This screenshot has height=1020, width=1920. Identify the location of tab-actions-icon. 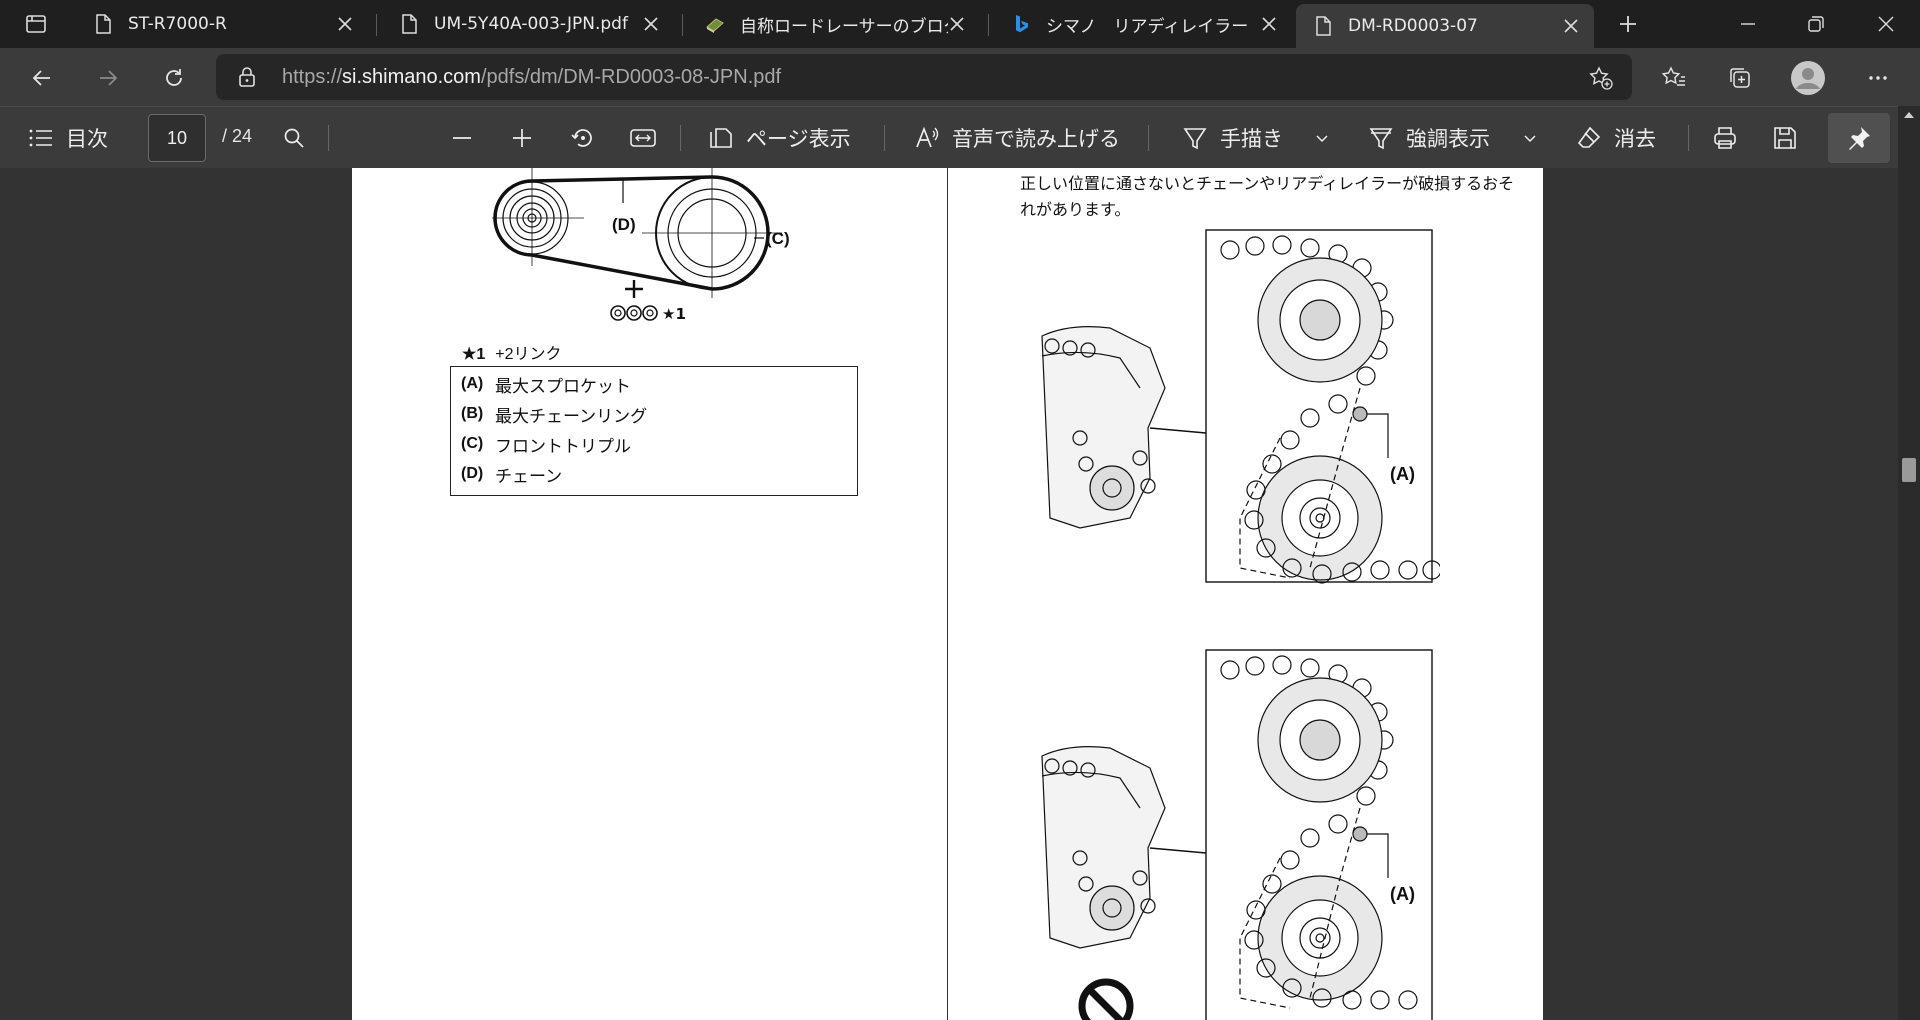
(36, 24).